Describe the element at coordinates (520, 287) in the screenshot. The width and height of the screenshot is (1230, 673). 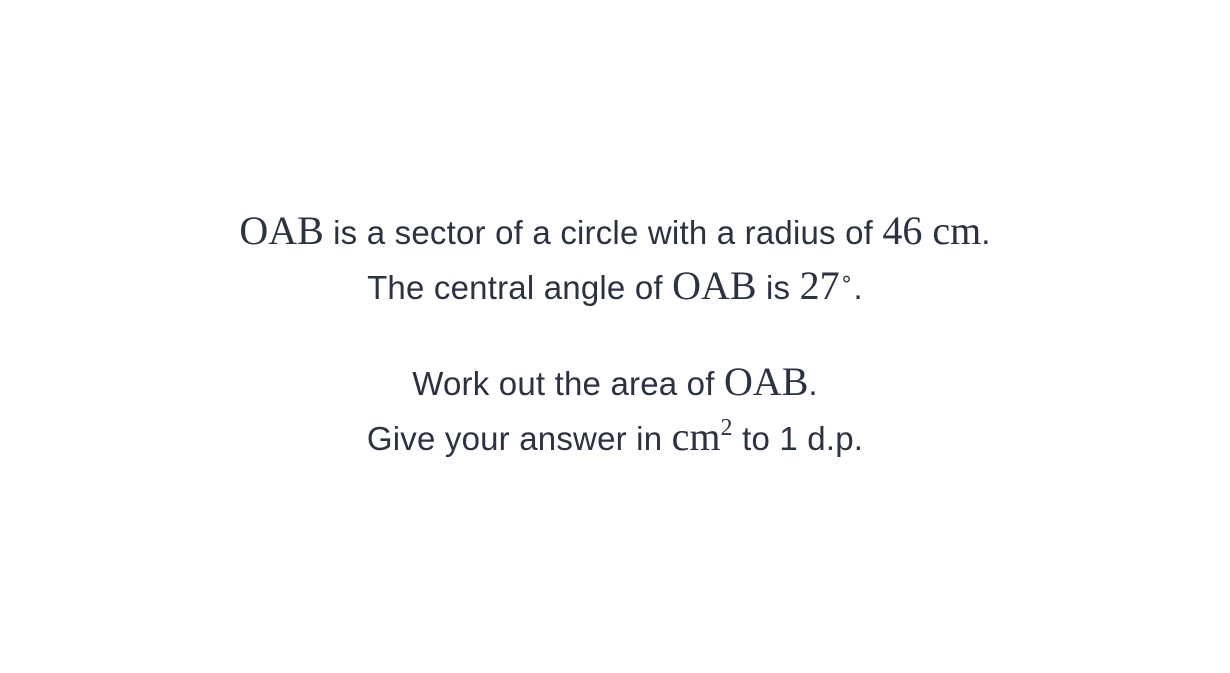
I see `angle-description: The central angle of` at that location.